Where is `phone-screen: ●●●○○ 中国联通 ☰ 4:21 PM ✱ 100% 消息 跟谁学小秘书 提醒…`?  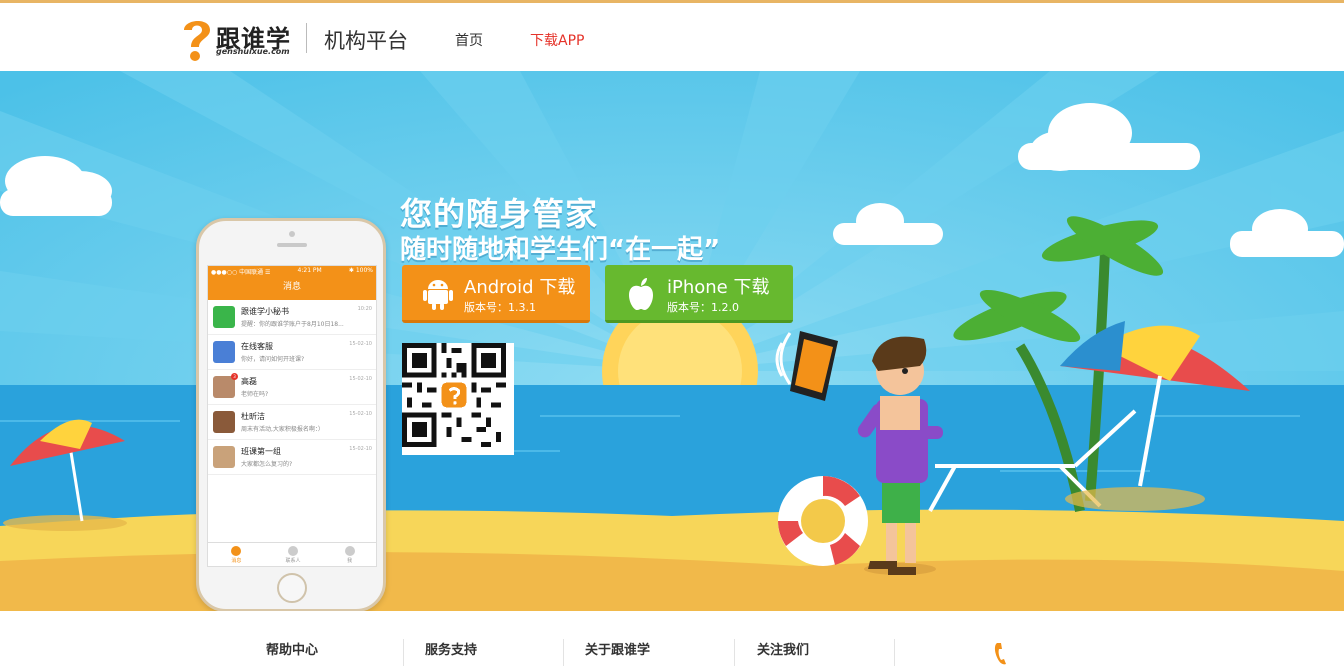 phone-screen: ●●●○○ 中国联通 ☰ 4:21 PM ✱ 100% 消息 跟谁学小秘书 提醒… is located at coordinates (292, 416).